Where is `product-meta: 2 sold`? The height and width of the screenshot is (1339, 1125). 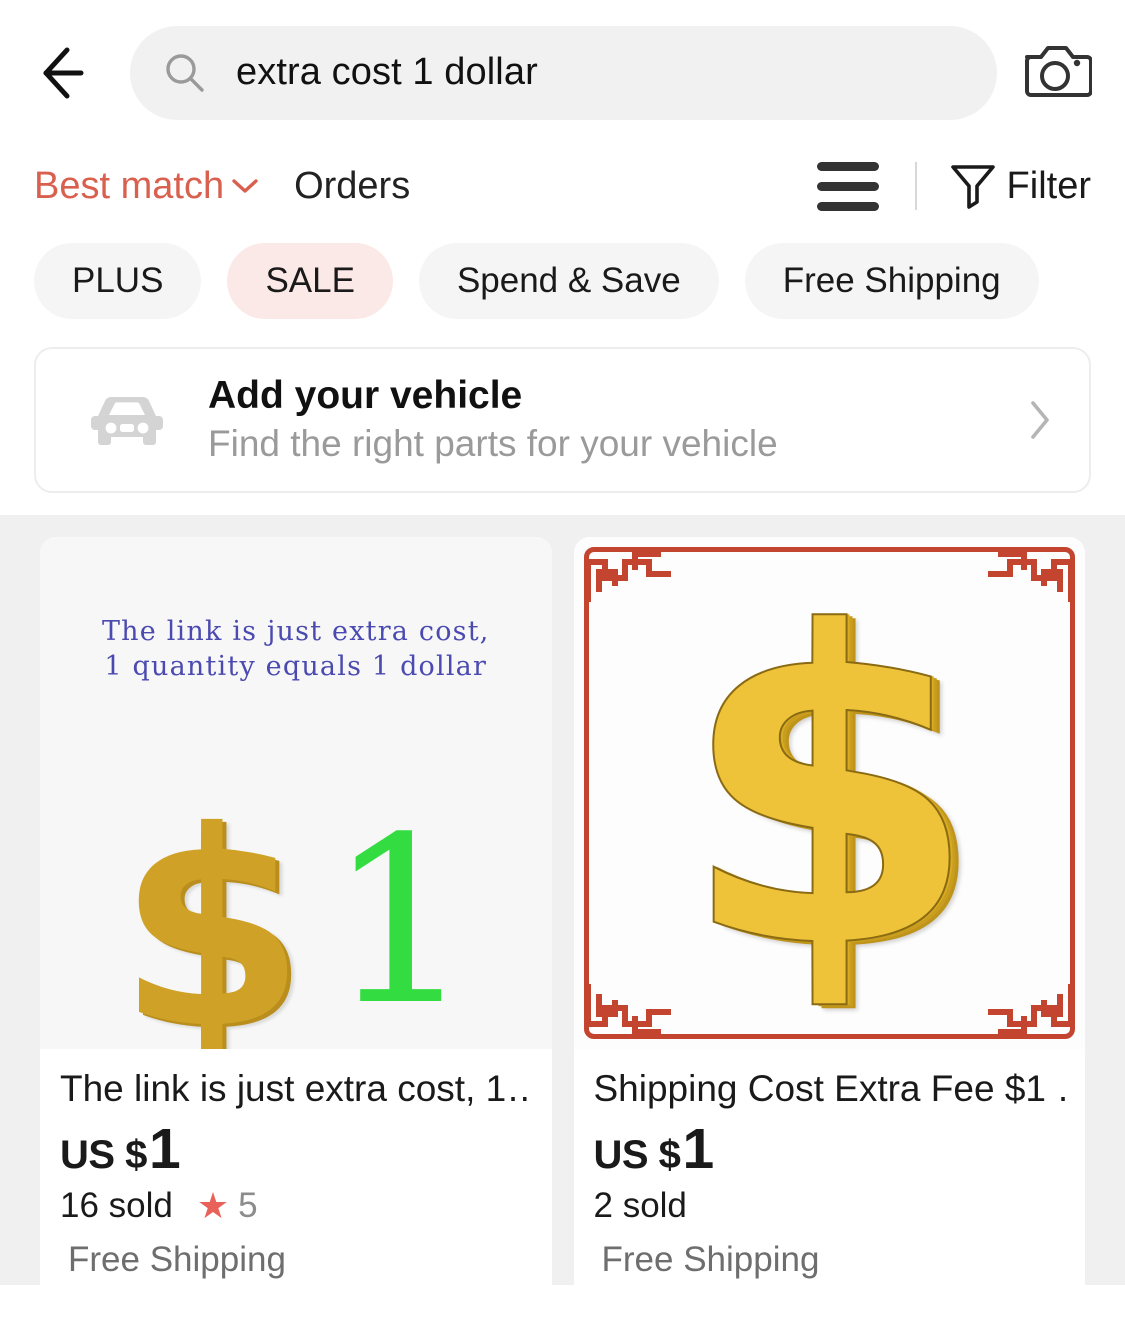 product-meta: 2 sold is located at coordinates (830, 1206).